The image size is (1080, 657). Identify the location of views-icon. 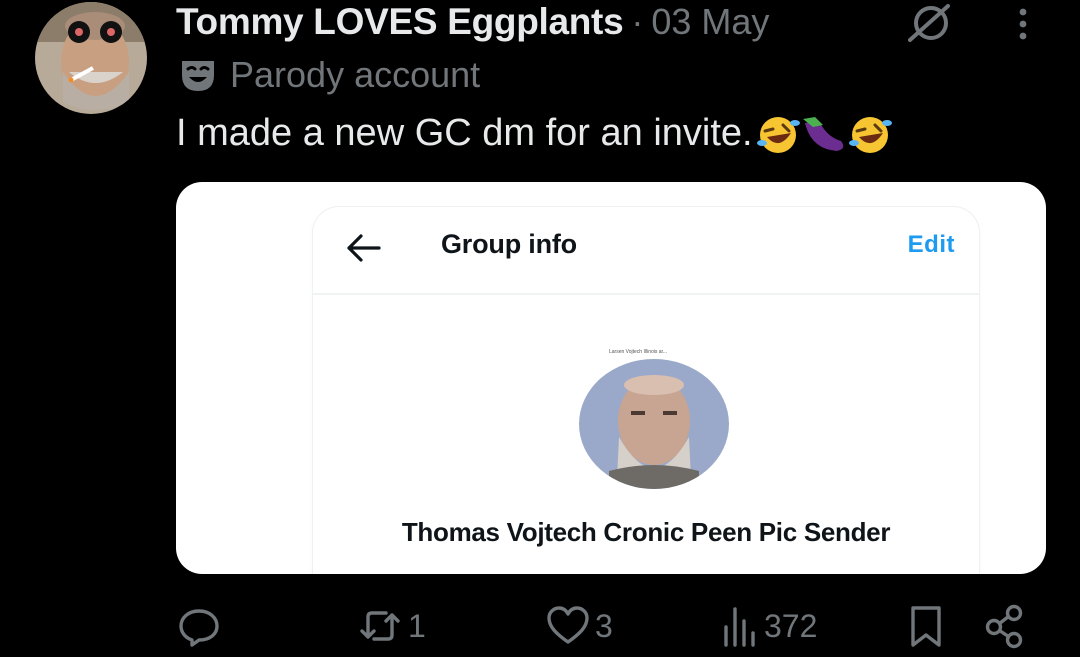
(739, 627).